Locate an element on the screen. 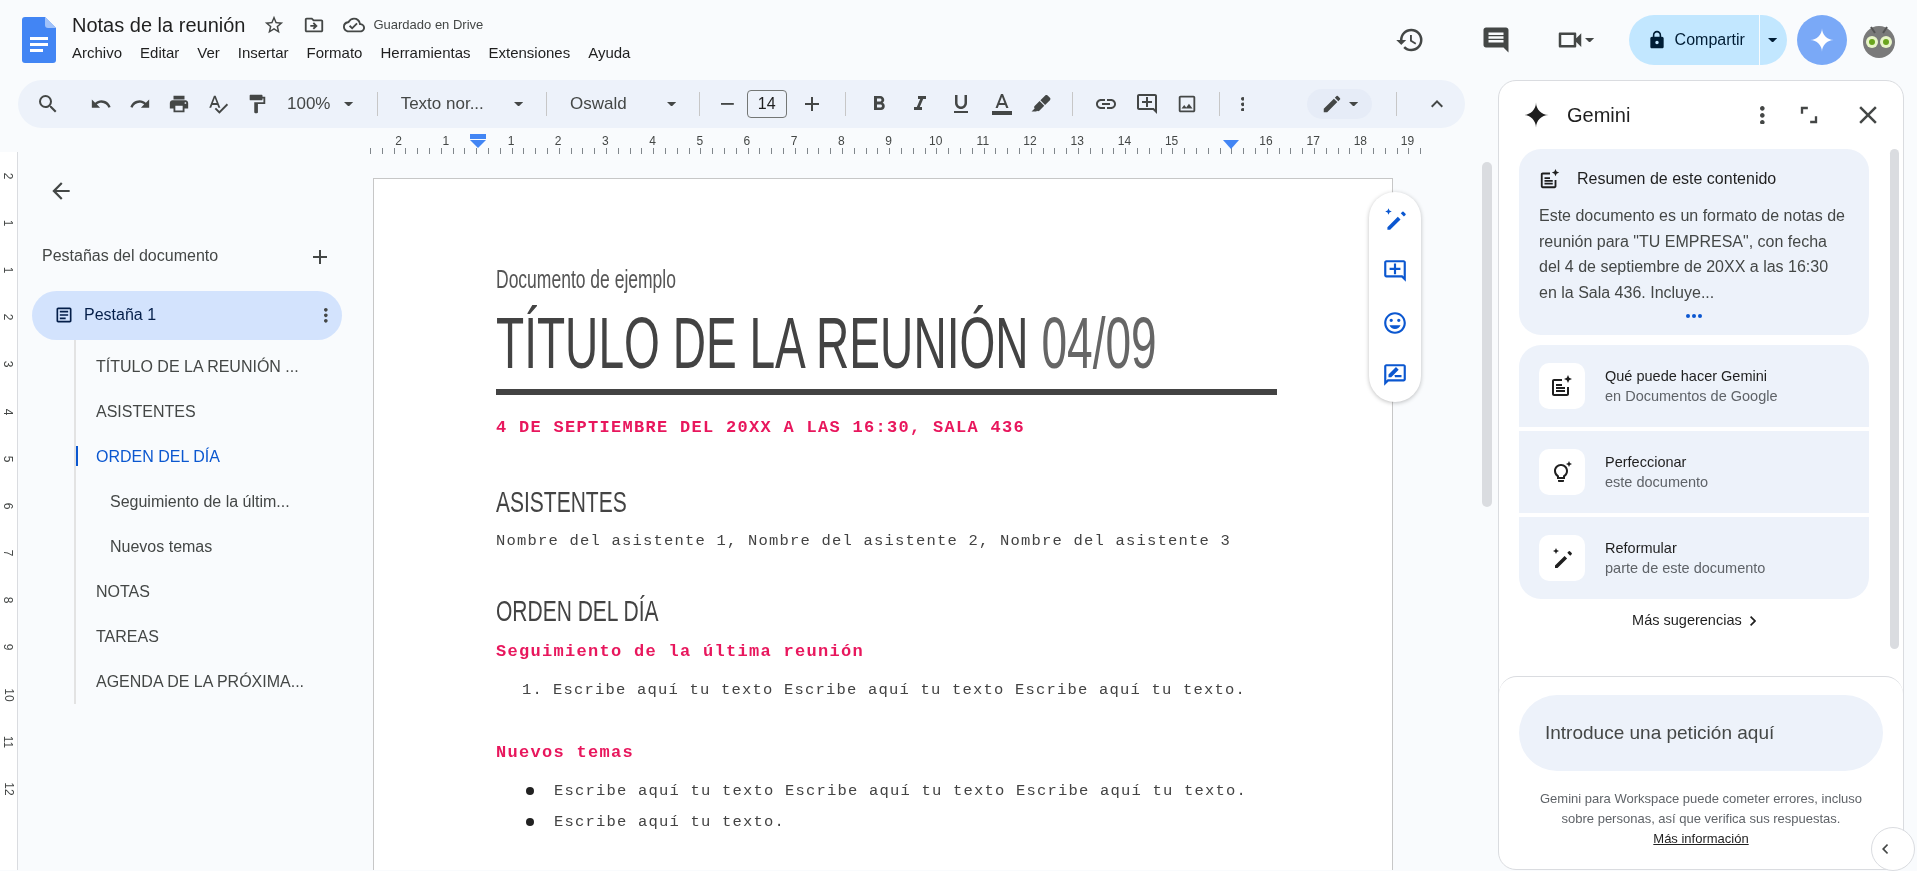 The height and width of the screenshot is (871, 1917). chevron-left-icon is located at coordinates (1885, 849).